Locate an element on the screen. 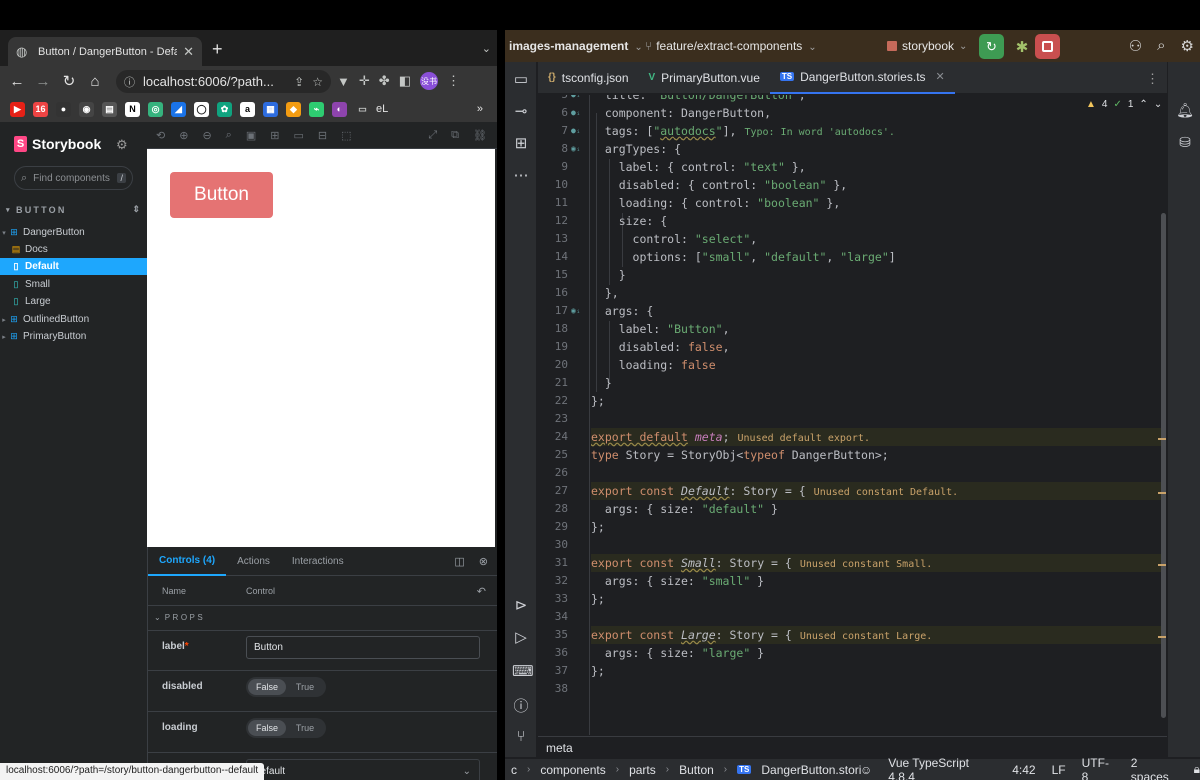  add-user-icon: ⚇ is located at coordinates (1135, 46).